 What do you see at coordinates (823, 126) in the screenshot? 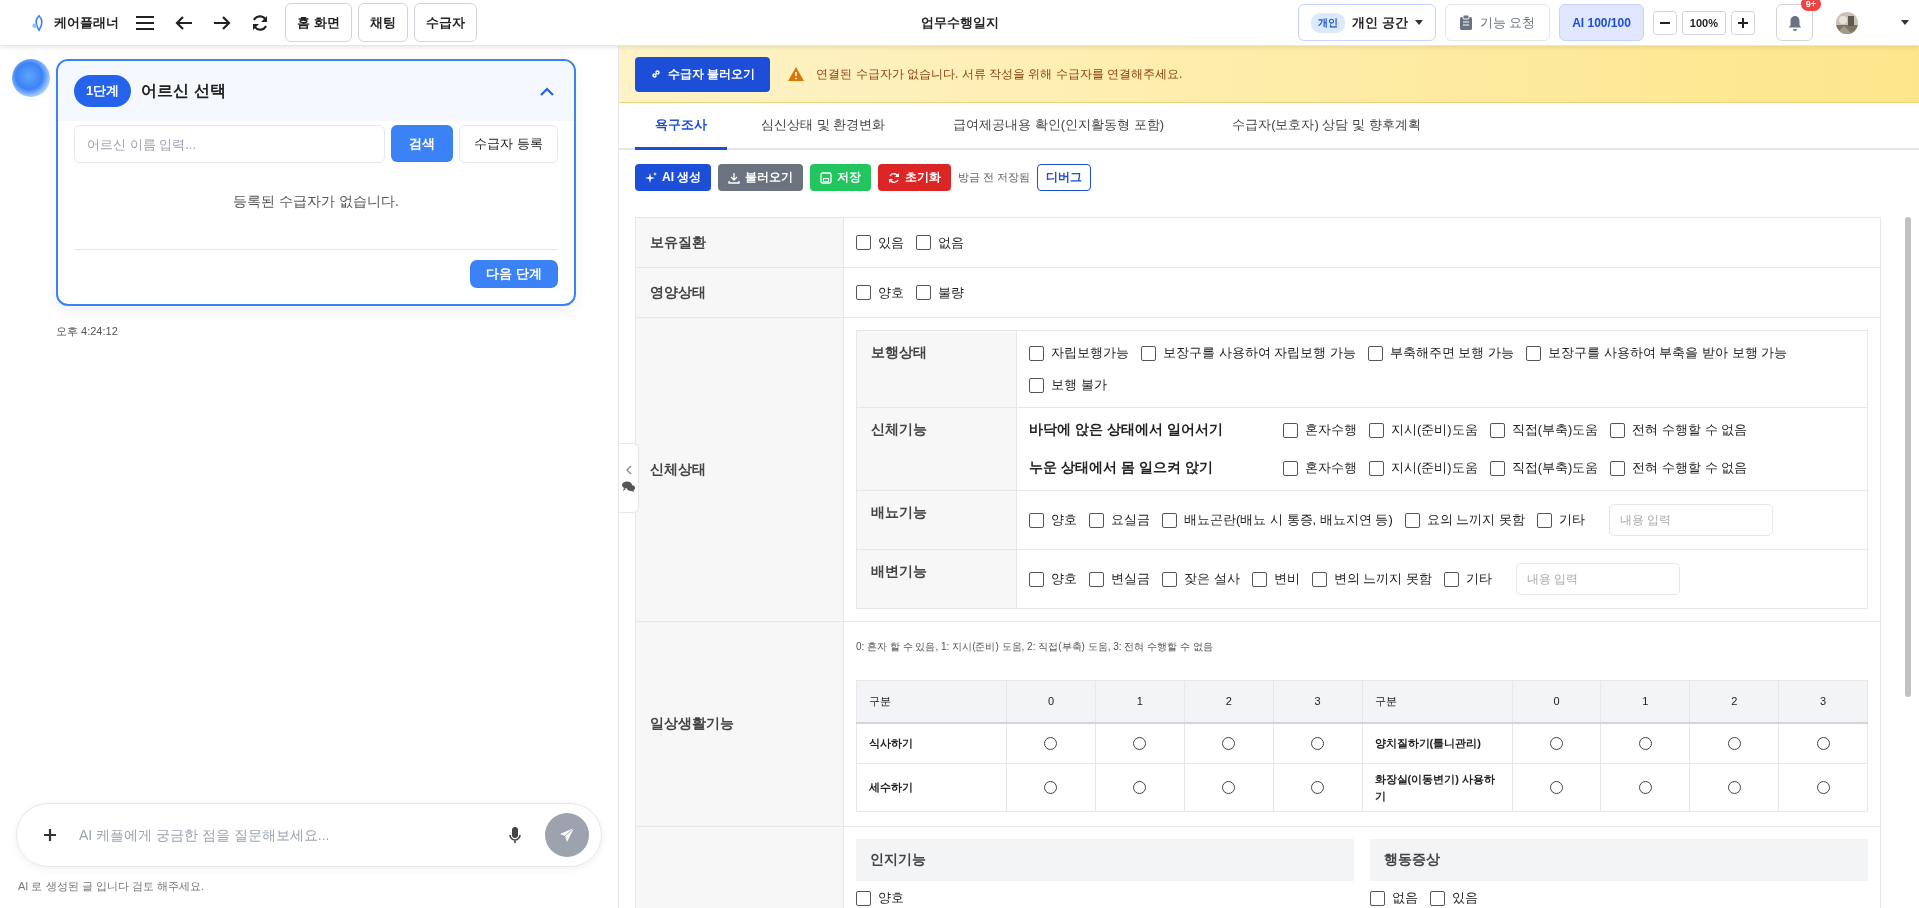
I see `tab: 심신상태 및 환경변화` at bounding box center [823, 126].